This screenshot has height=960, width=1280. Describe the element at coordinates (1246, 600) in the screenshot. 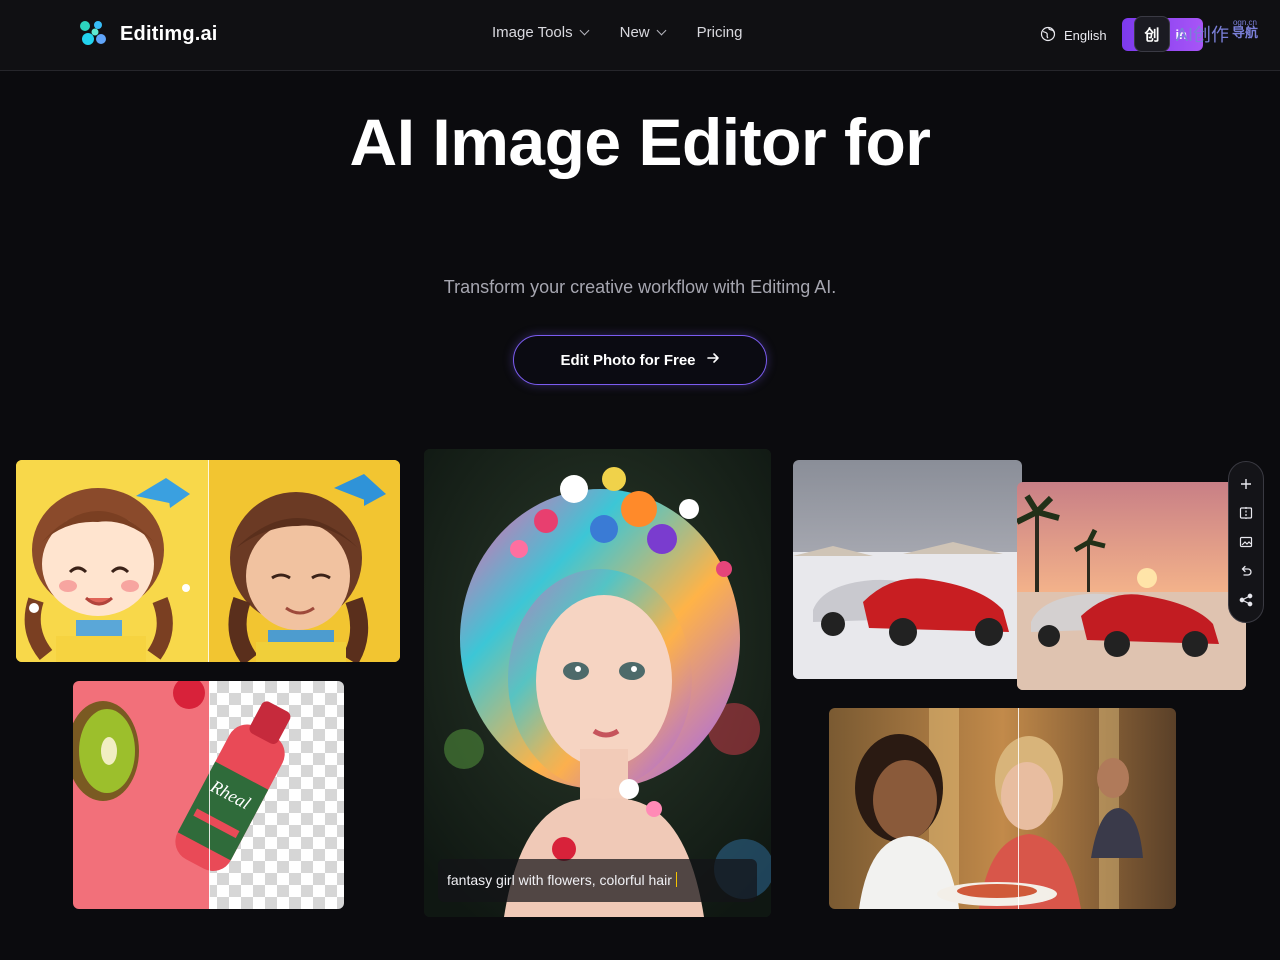

I see `share-icon` at that location.